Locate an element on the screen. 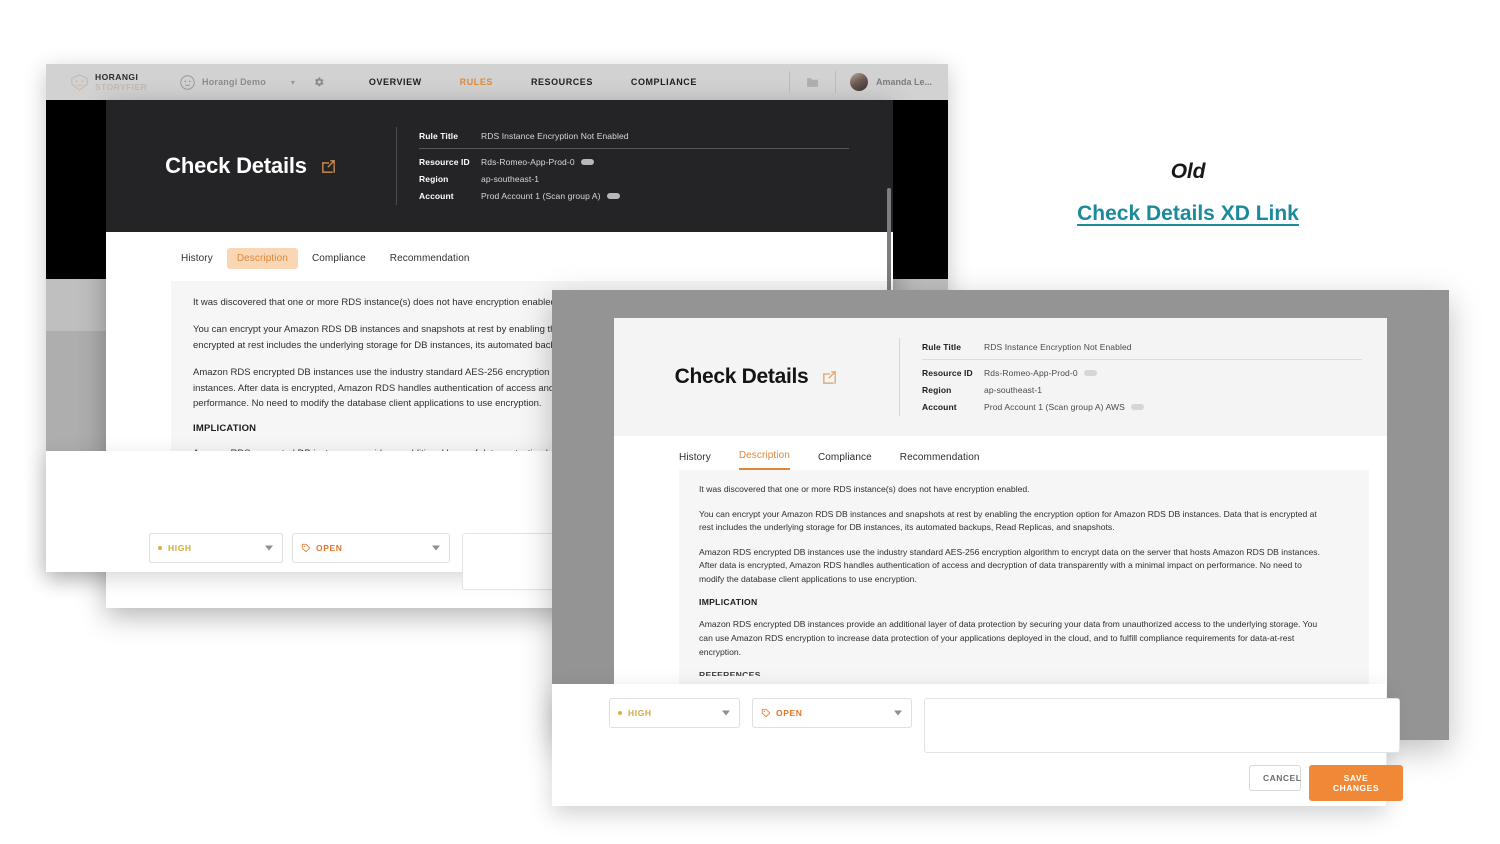  nav-link-rules: RULES is located at coordinates (476, 82).